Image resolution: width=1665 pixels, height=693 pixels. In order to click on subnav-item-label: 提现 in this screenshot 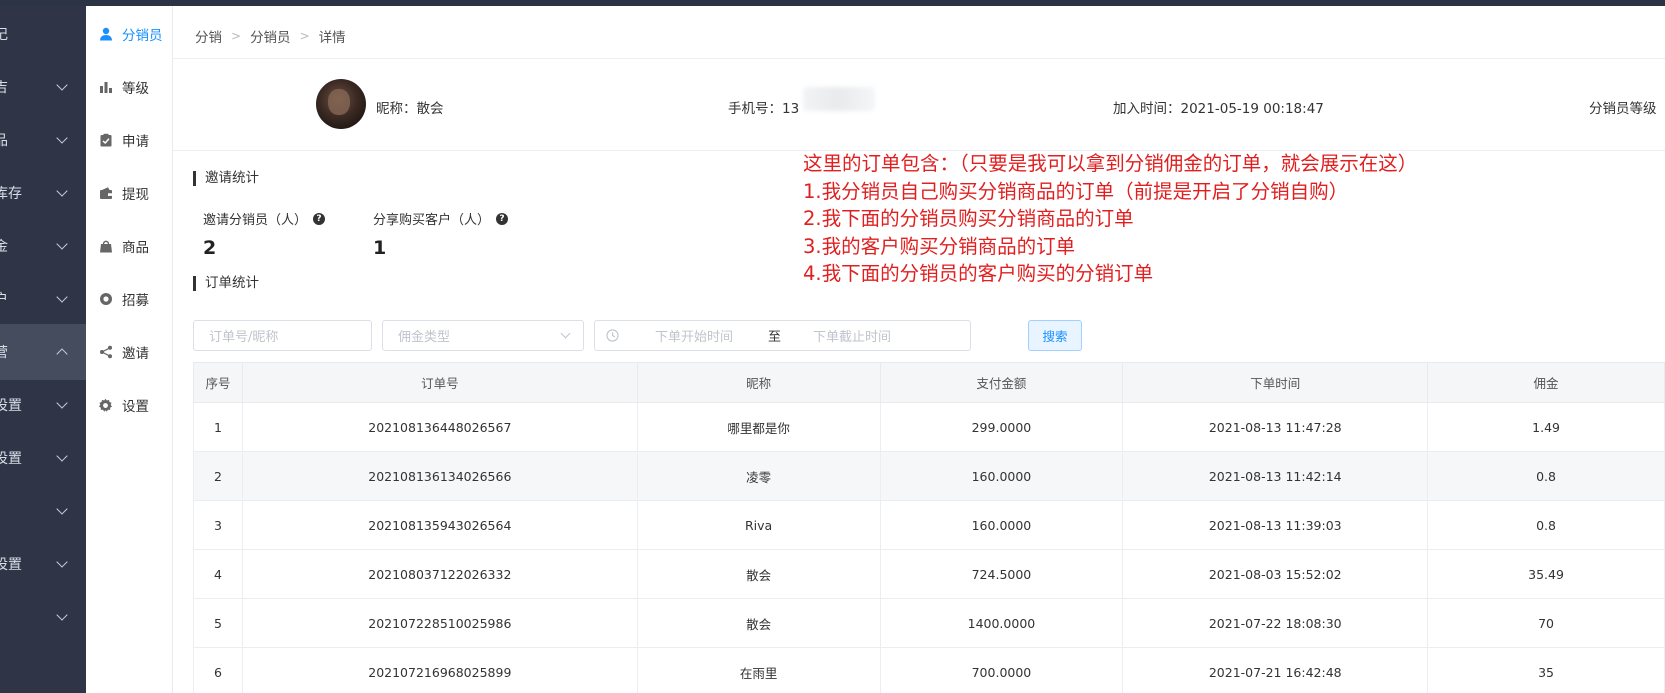, I will do `click(135, 195)`.